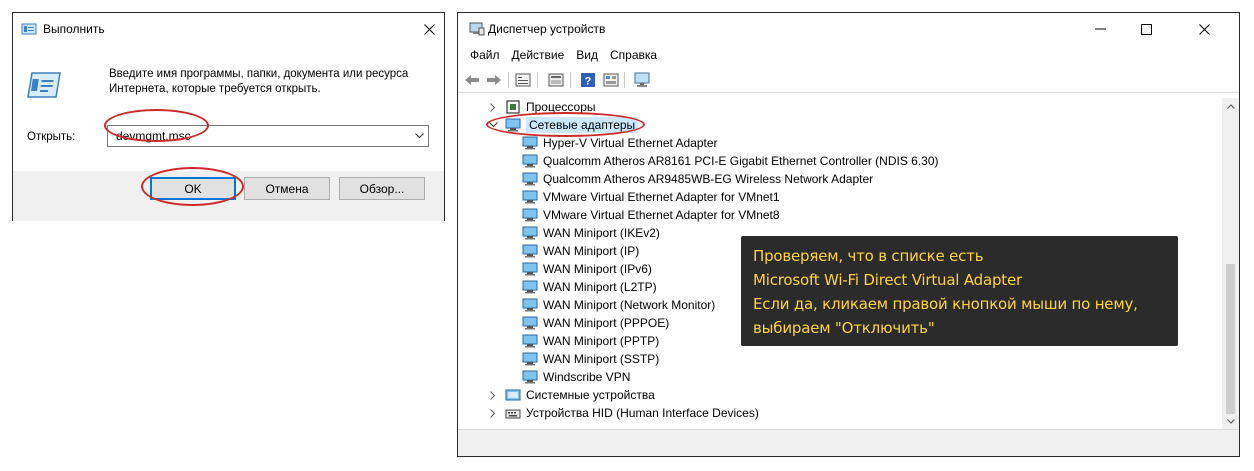 This screenshot has height=471, width=1254. I want to click on scrollbar-thumb, so click(1230, 339).